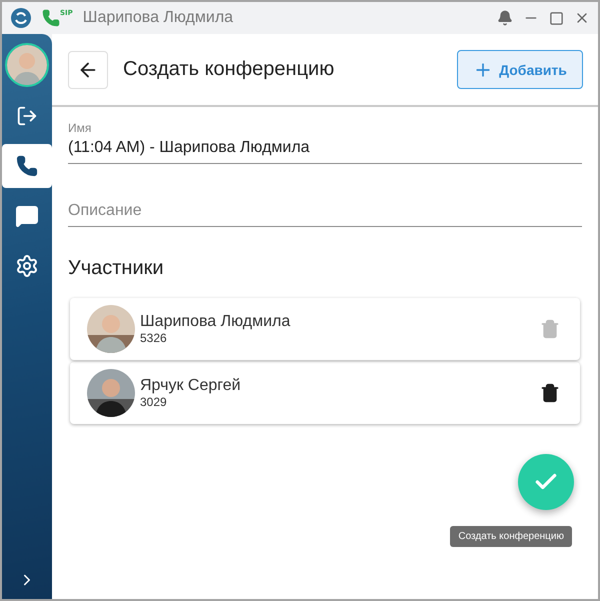  What do you see at coordinates (191, 386) in the screenshot?
I see `participant-name: Ярчук Сергей` at bounding box center [191, 386].